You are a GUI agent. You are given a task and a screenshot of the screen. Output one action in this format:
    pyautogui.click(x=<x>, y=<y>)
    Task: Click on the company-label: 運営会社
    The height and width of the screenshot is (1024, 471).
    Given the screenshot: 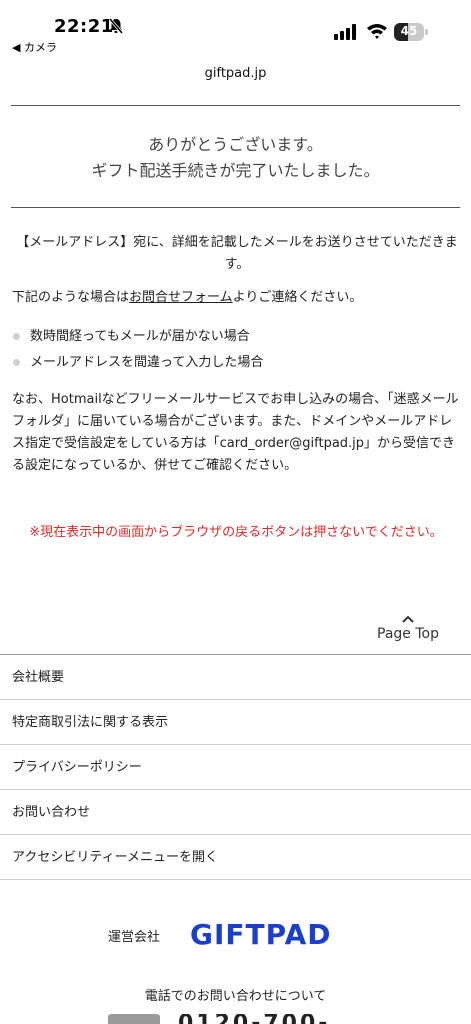 What is the action you would take?
    pyautogui.click(x=134, y=937)
    